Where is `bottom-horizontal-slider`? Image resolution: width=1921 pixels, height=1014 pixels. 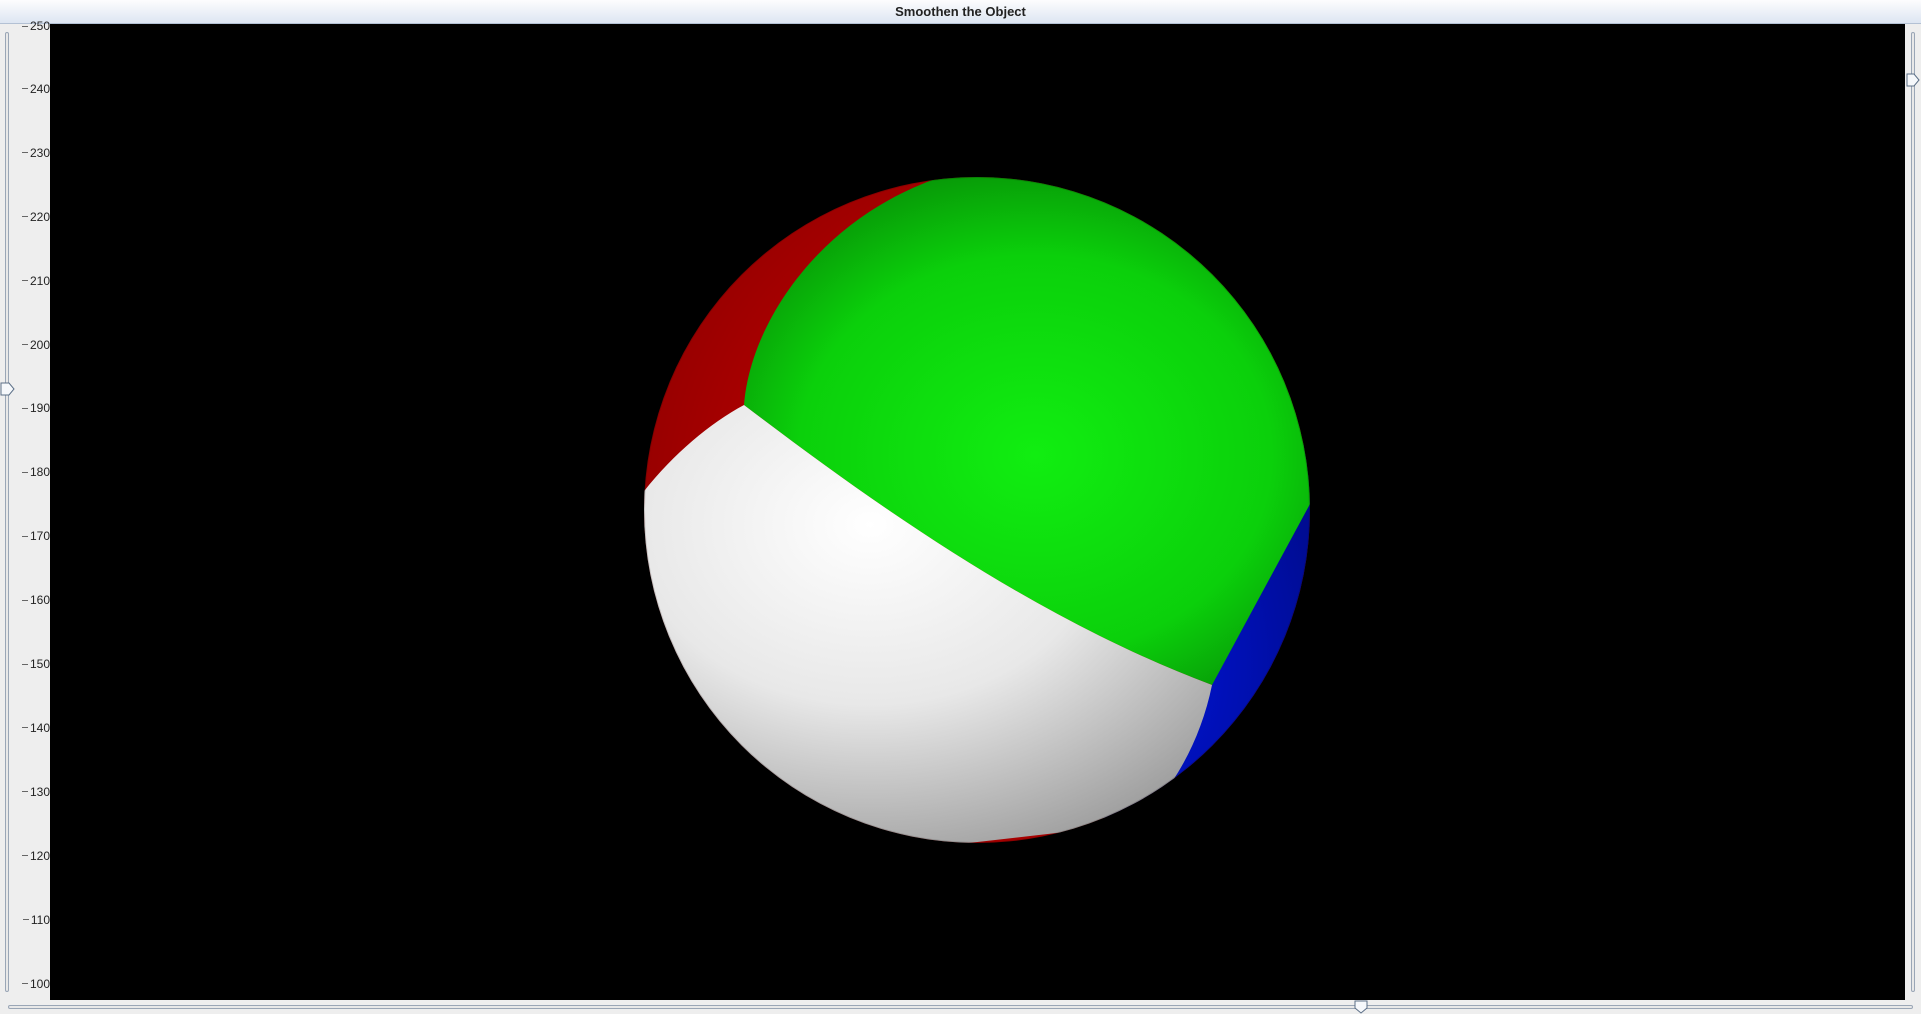 bottom-horizontal-slider is located at coordinates (960, 1007).